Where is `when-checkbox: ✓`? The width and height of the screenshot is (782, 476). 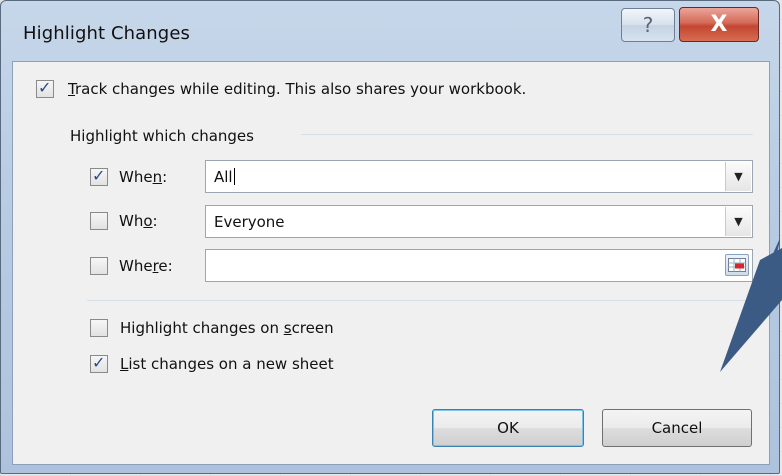 when-checkbox: ✓ is located at coordinates (99, 176).